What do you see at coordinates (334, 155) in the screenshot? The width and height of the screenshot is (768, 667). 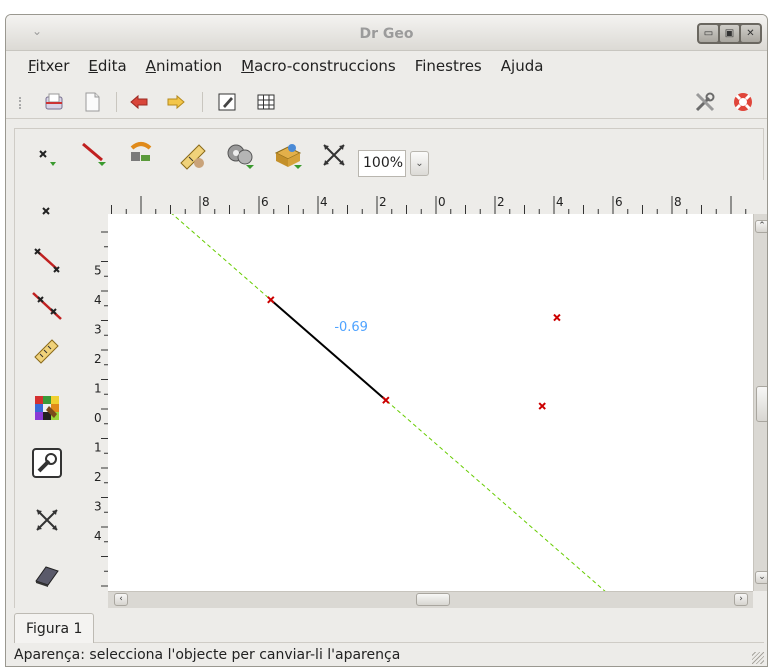 I see `move-tool-icon` at bounding box center [334, 155].